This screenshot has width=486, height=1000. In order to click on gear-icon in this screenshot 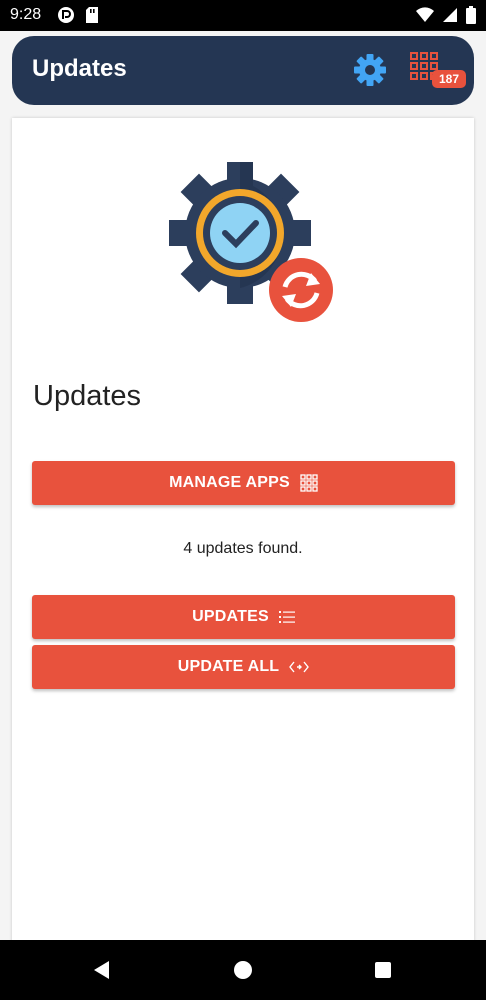, I will do `click(370, 70)`.